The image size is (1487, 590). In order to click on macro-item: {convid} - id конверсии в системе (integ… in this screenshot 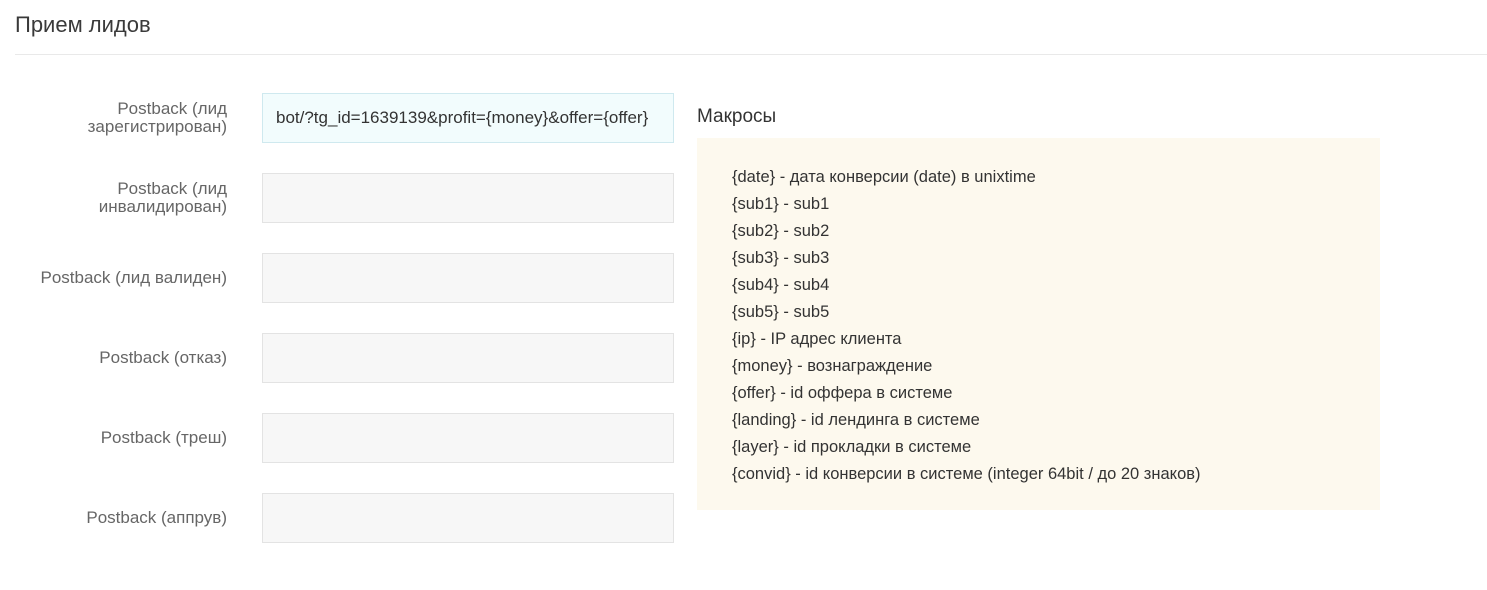, I will do `click(966, 474)`.